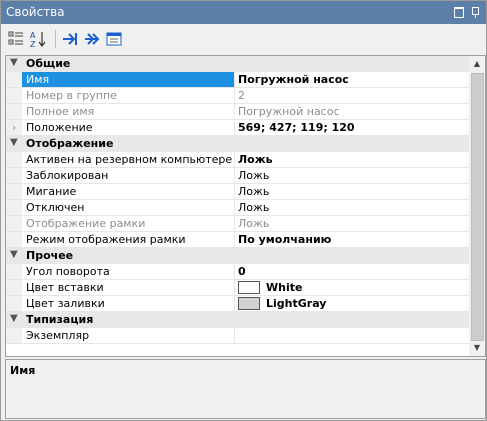 This screenshot has height=421, width=487. I want to click on scroll-up-icon: ▲, so click(477, 64).